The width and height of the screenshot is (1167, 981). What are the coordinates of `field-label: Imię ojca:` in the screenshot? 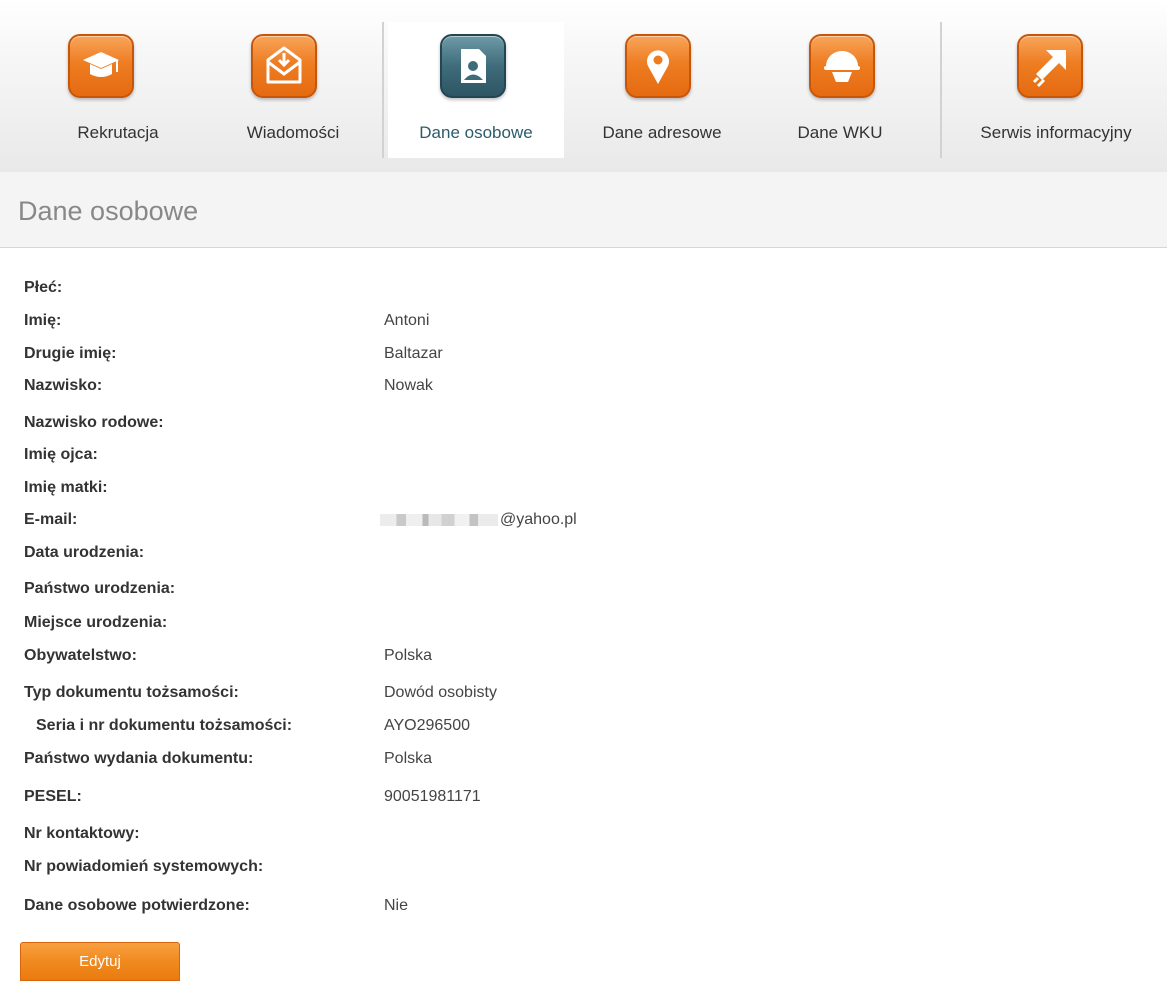 It's located at (61, 454).